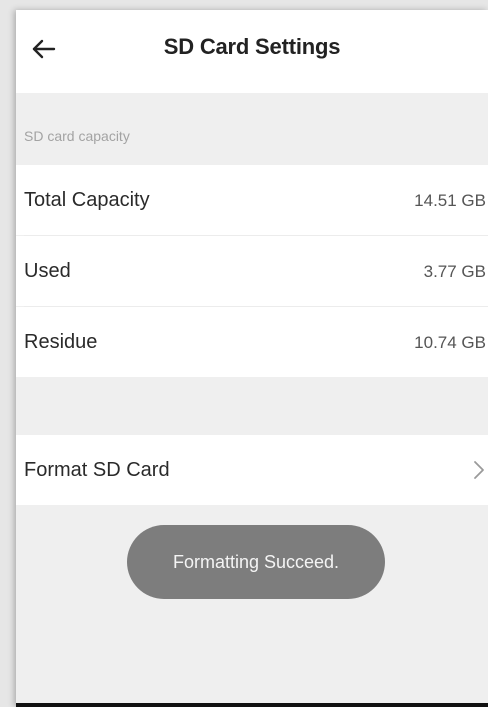  I want to click on row-label: Residue, so click(61, 342).